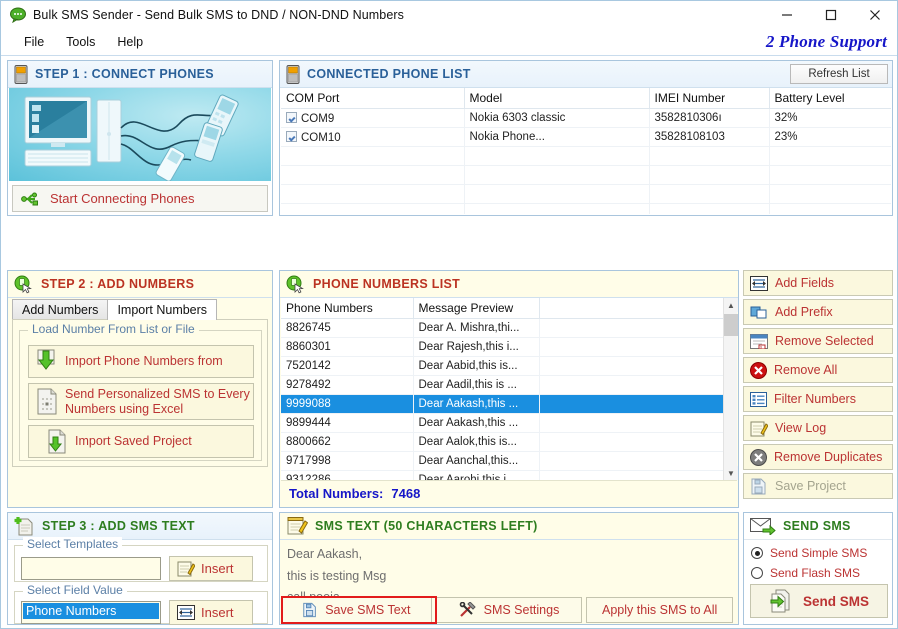 This screenshot has width=898, height=629. I want to click on save-project-icon, so click(759, 486).